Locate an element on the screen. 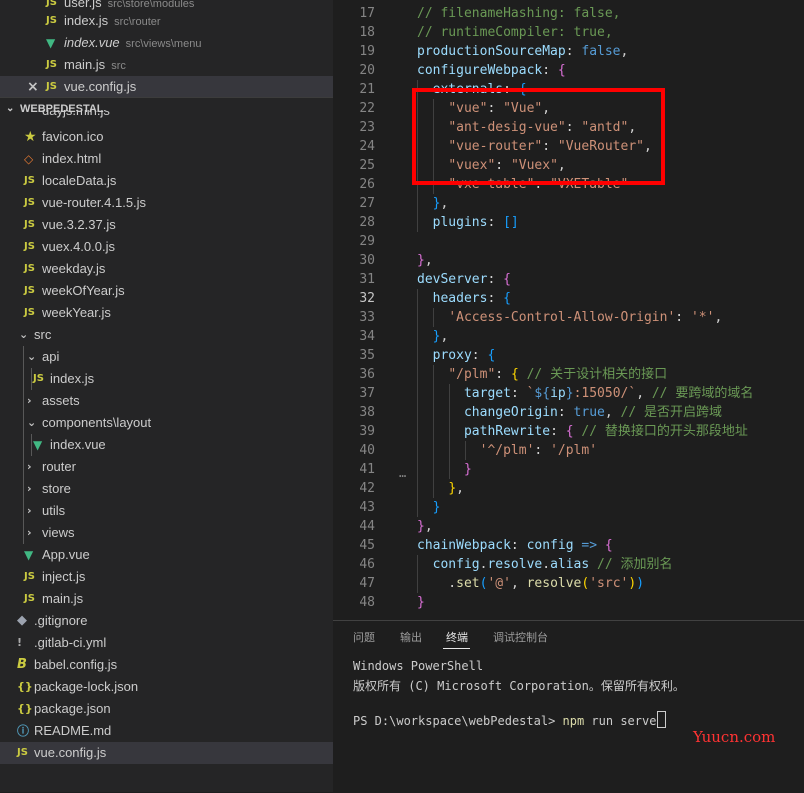 This screenshot has width=804, height=793. terminal-line-1: Windows PowerShell is located at coordinates (418, 666).